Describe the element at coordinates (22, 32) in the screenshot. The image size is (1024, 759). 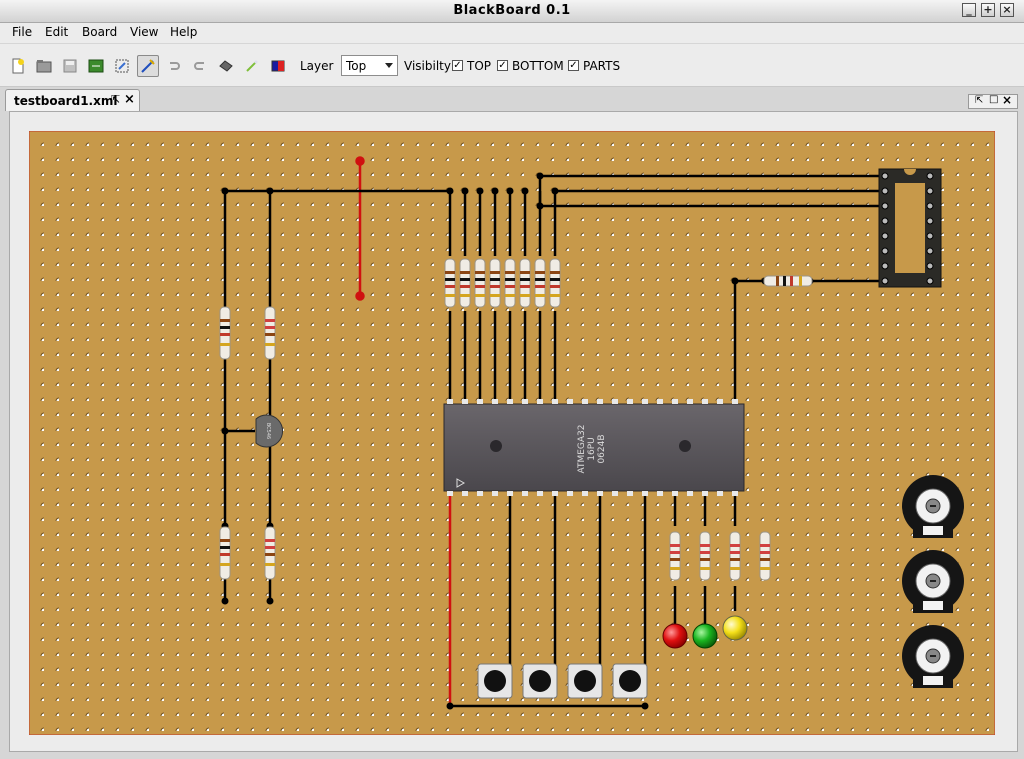
I see `menu-file: File` at that location.